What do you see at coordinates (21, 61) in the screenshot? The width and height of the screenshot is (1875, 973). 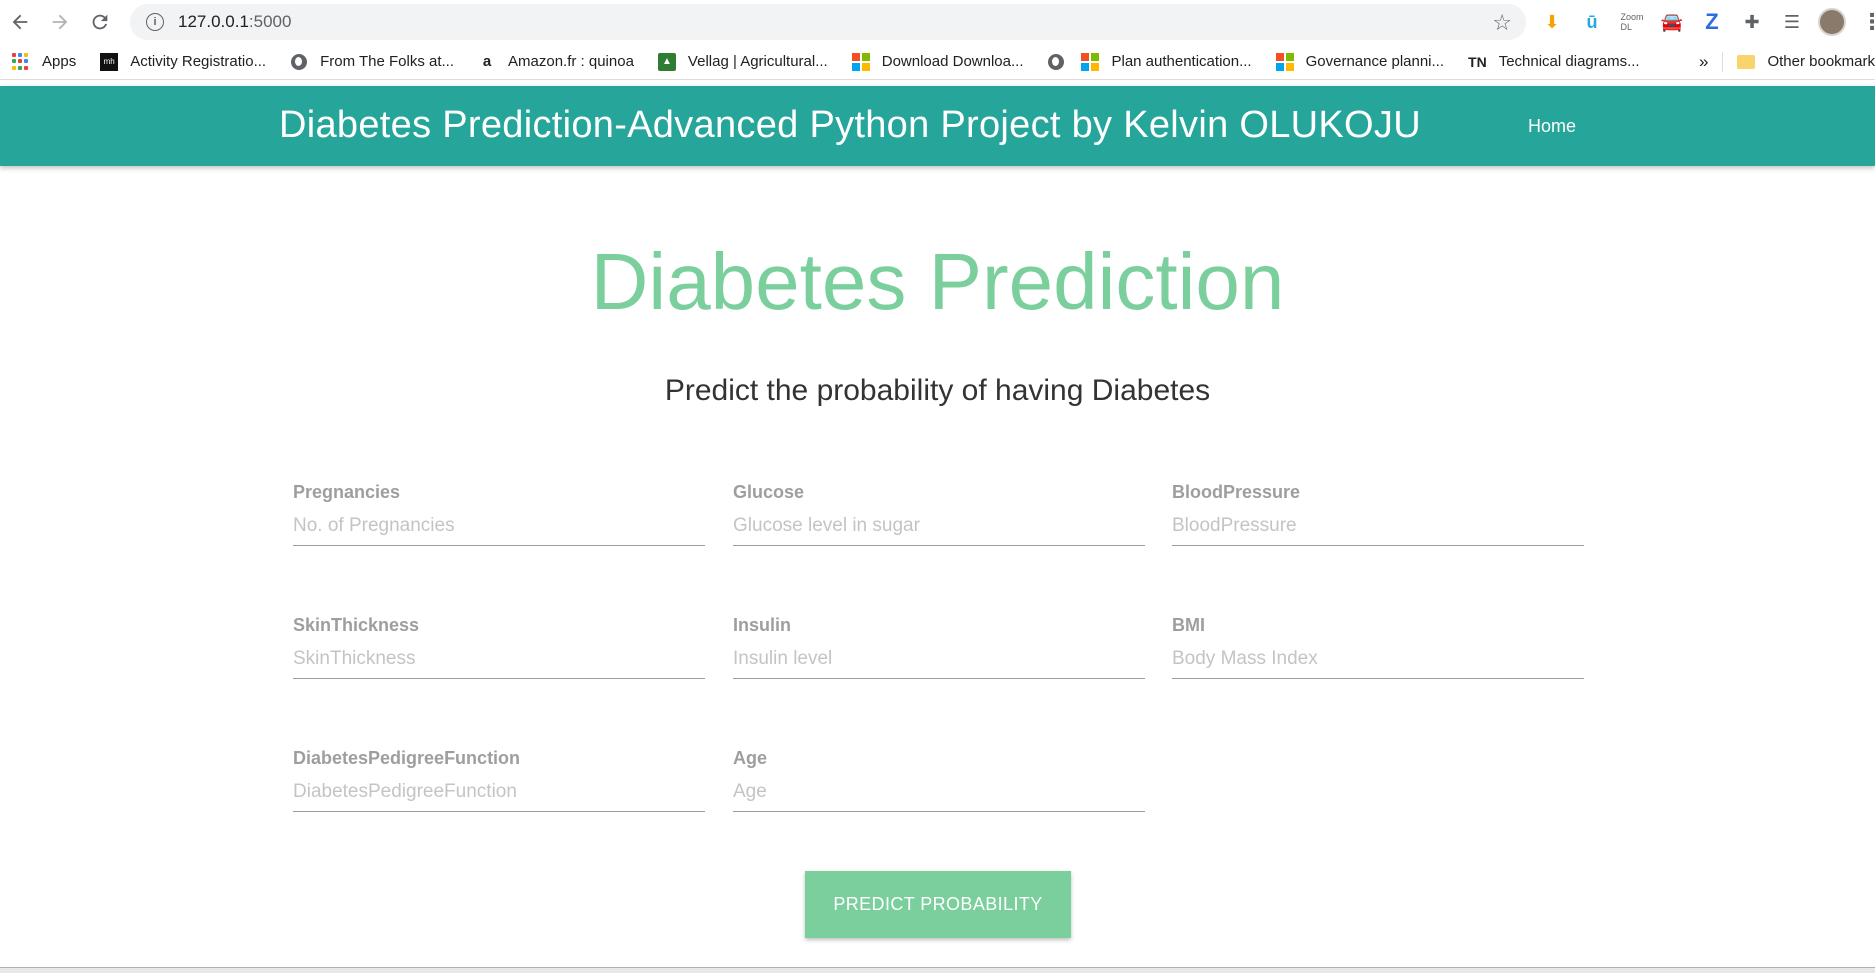 I see `apps-grid-icon` at bounding box center [21, 61].